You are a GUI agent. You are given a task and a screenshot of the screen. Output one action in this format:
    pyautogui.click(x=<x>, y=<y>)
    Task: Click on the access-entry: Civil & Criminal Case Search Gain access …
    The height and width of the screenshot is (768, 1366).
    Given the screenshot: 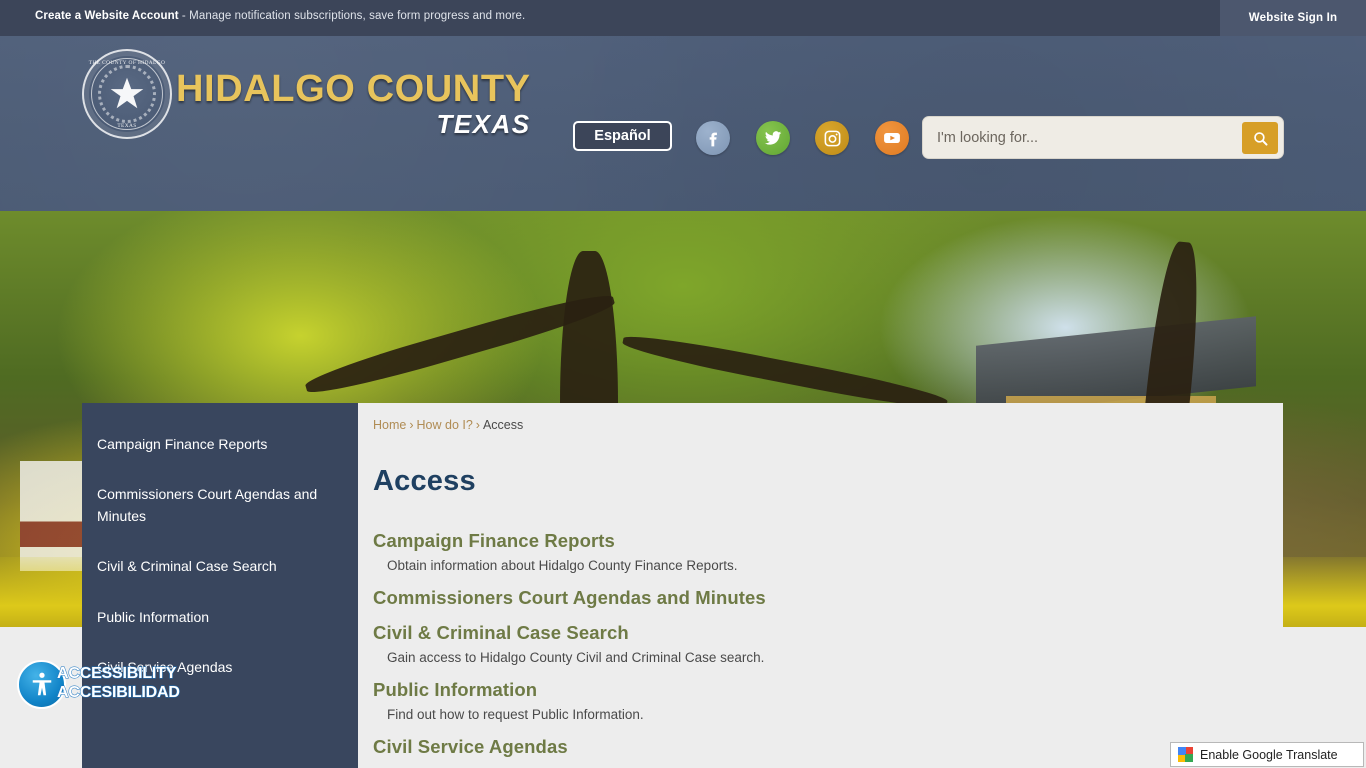 What is the action you would take?
    pyautogui.click(x=813, y=643)
    